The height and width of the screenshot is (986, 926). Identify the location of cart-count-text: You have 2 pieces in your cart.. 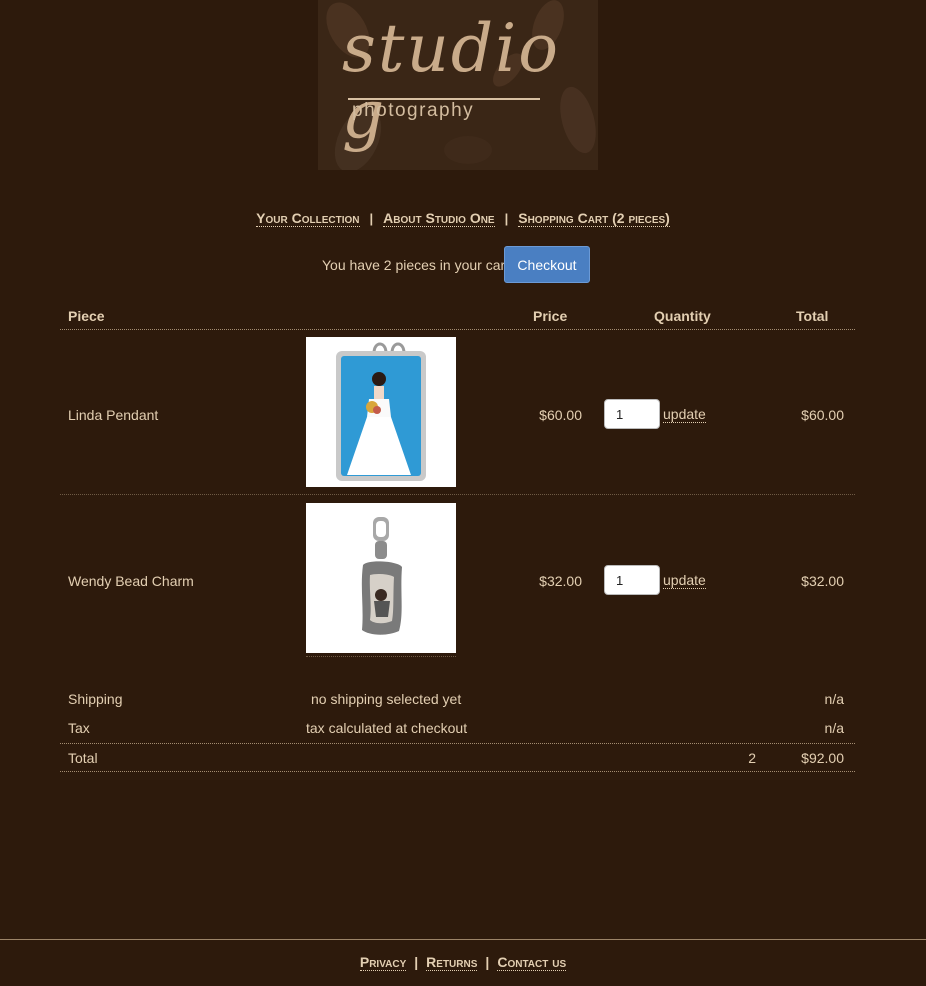
(417, 265).